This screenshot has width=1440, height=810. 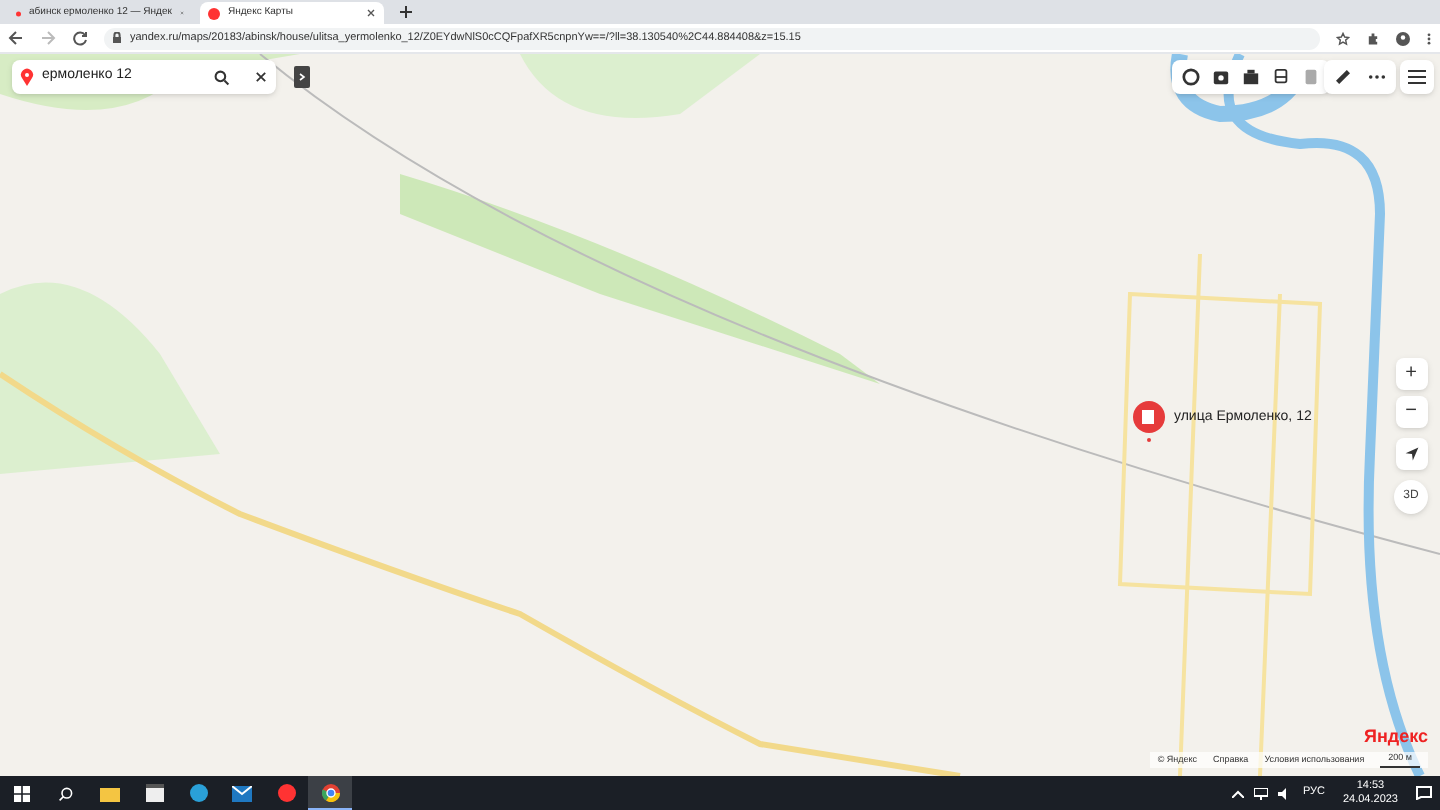 I want to click on chevron-up-icon, so click(x=1238, y=793).